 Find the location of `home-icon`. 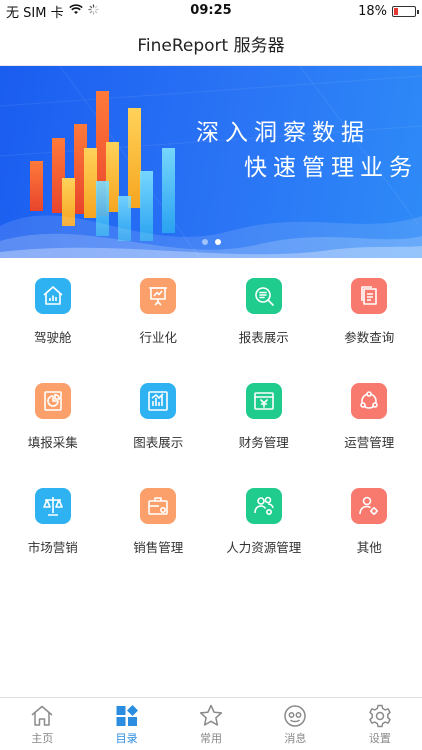

home-icon is located at coordinates (42, 715).